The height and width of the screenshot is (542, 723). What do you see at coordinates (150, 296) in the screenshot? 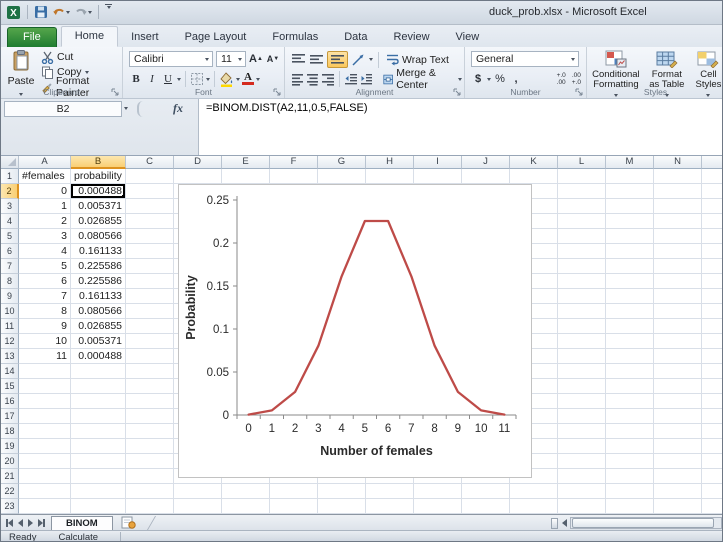
I see `cell-C9` at bounding box center [150, 296].